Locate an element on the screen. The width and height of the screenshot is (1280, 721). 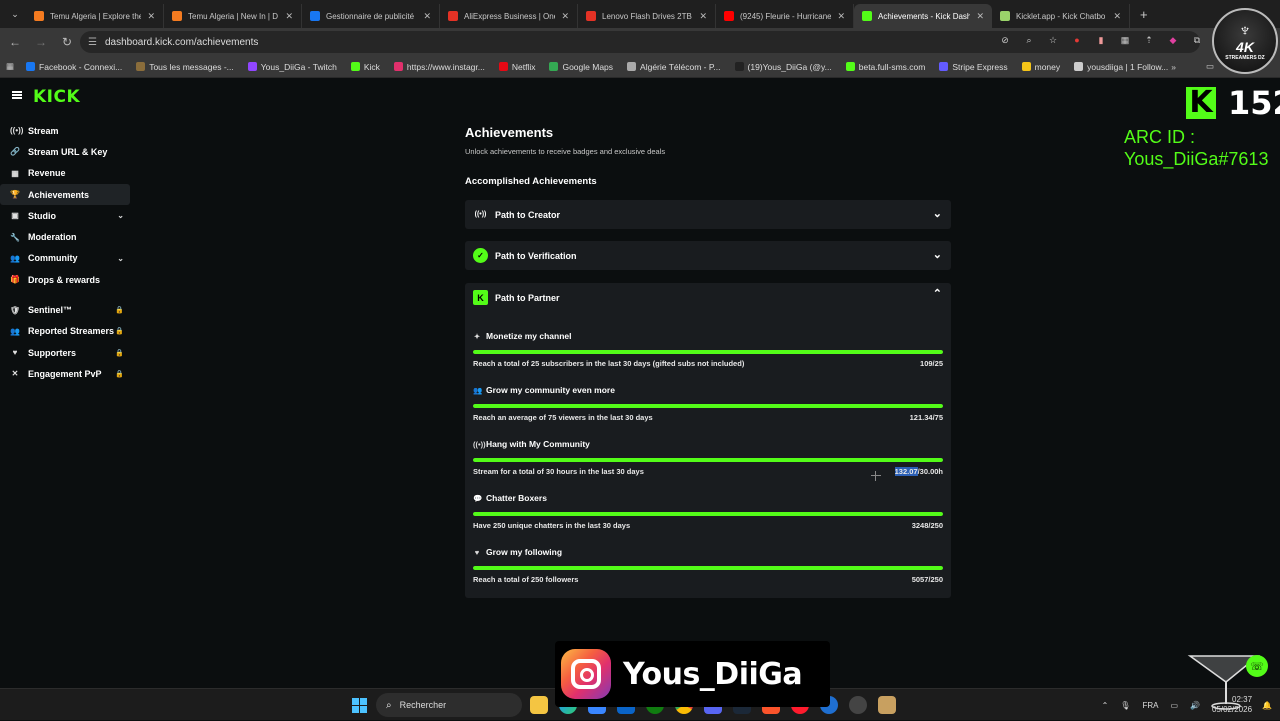
sidebar-item-revenue: ▦ Revenue is located at coordinates (65, 173).